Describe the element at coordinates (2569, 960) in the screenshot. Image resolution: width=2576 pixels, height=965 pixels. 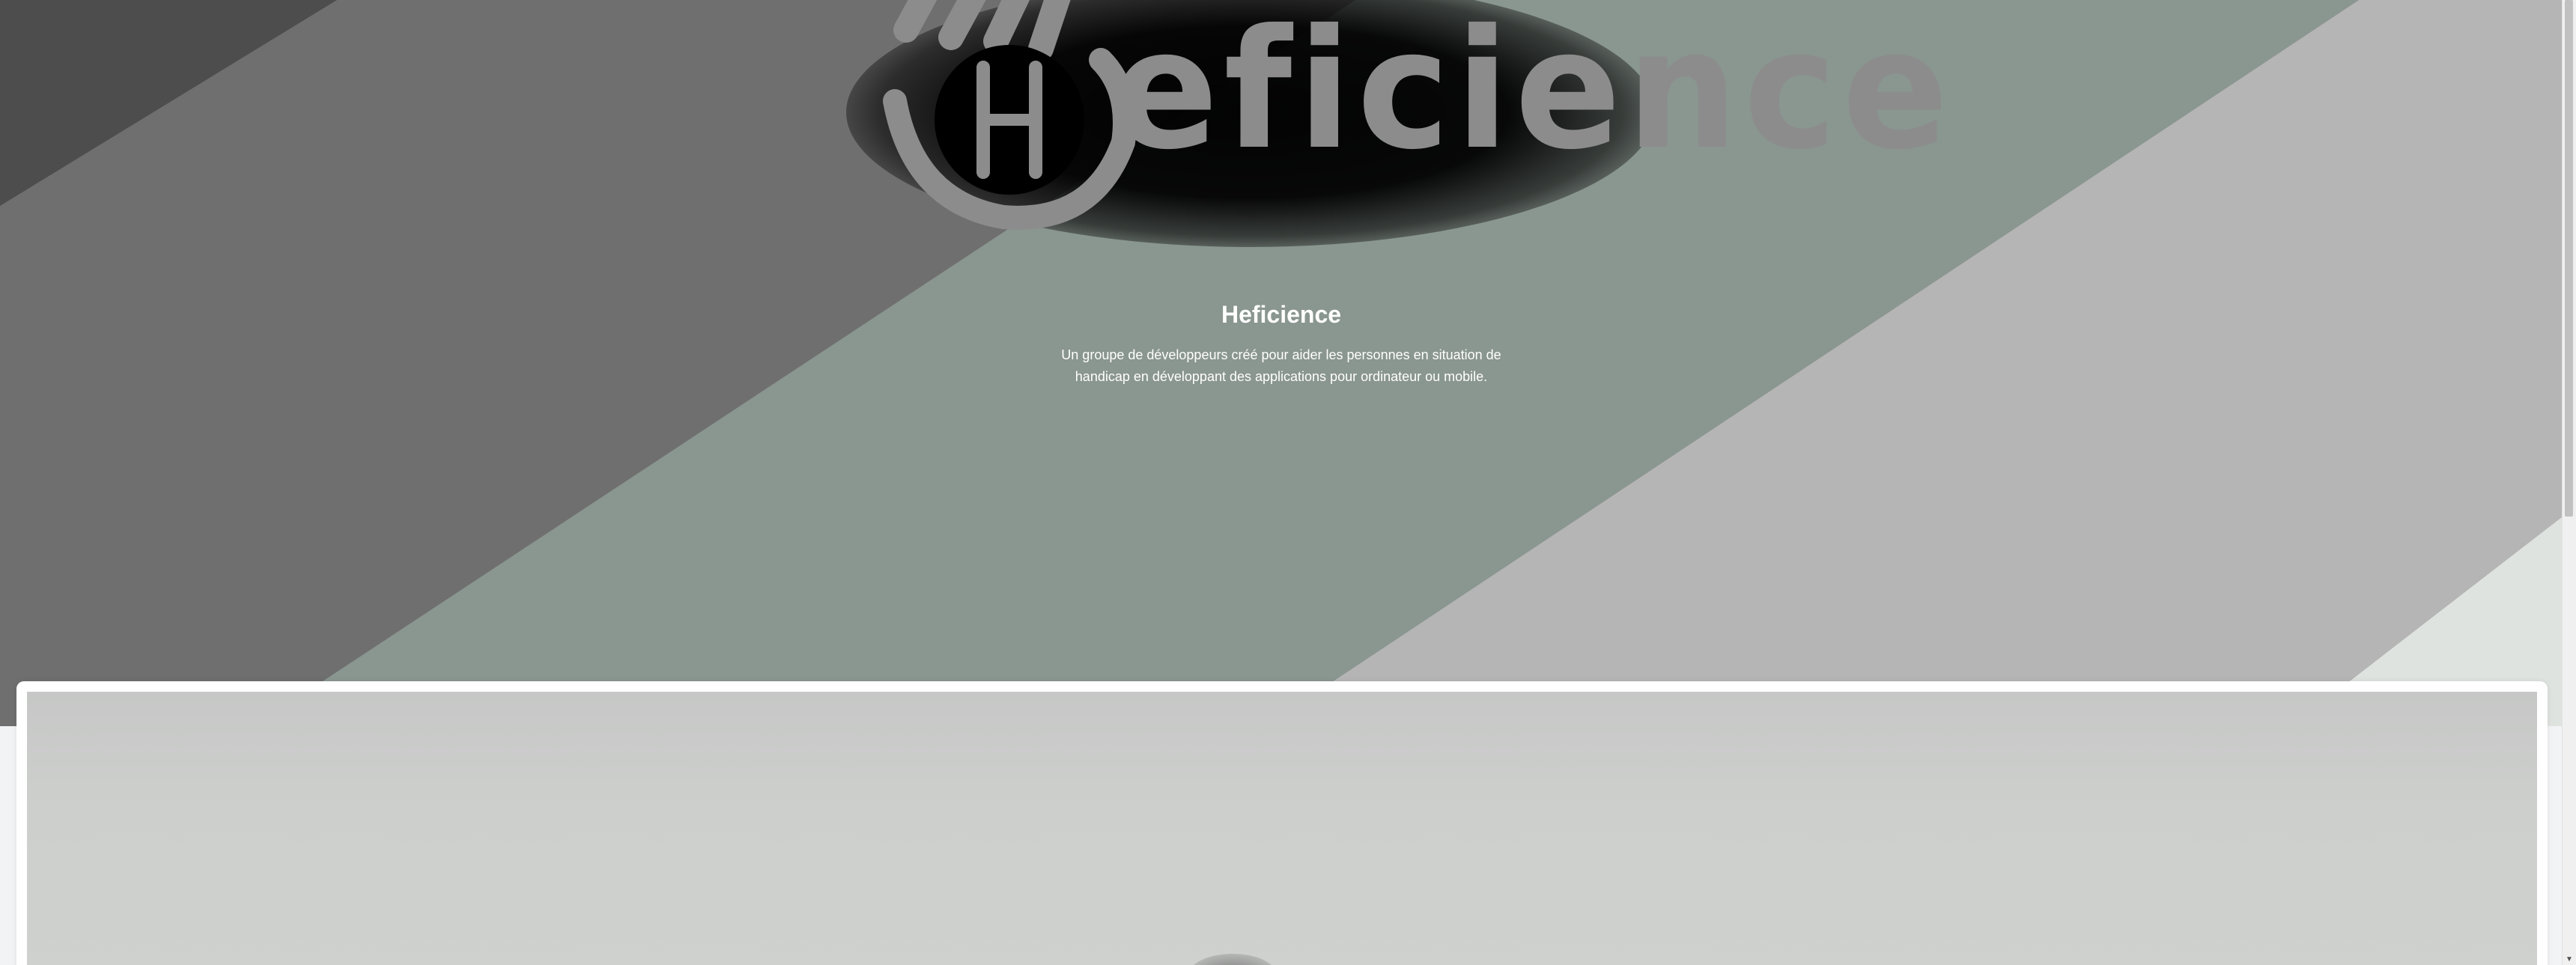
I see `scroll-down-arrow-icon: ▼` at that location.